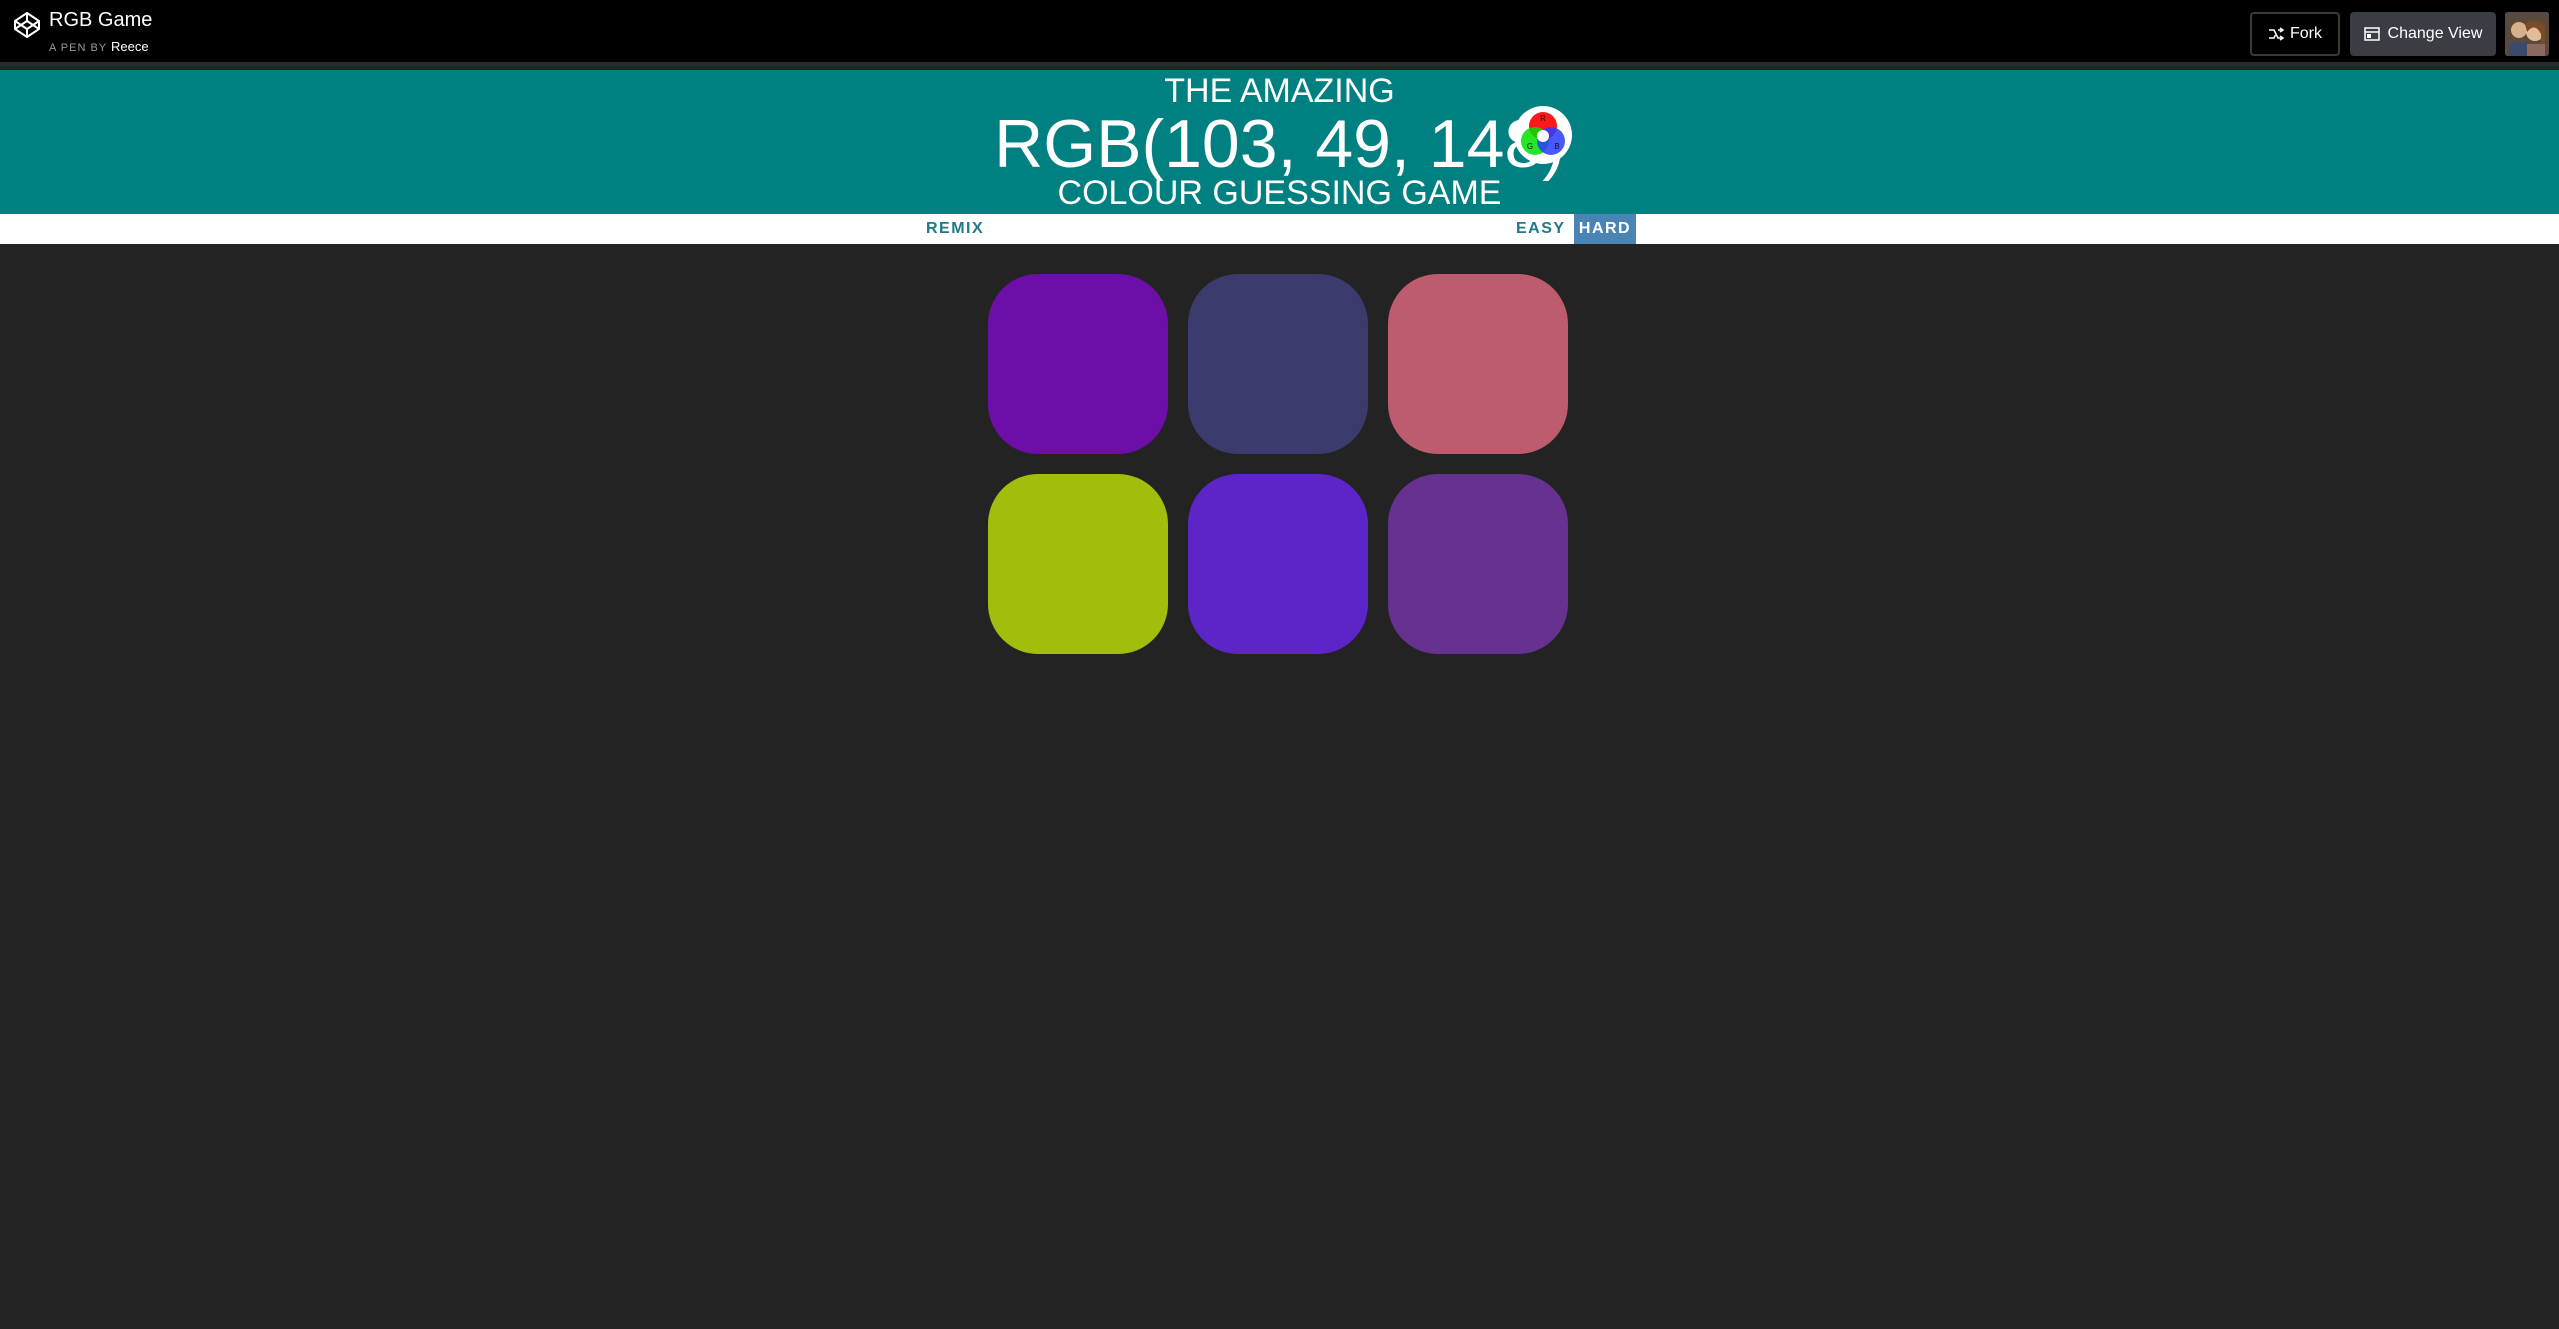 Image resolution: width=2559 pixels, height=1329 pixels. What do you see at coordinates (1279, 229) in the screenshot?
I see `menu-stripe: REMIX EASY HARD` at bounding box center [1279, 229].